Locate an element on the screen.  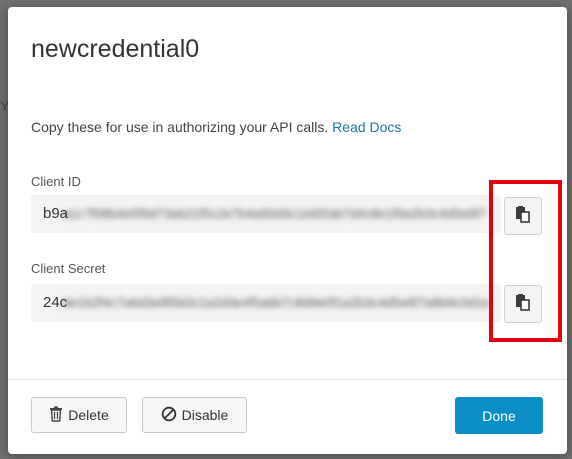
highlight-box is located at coordinates (525, 261).